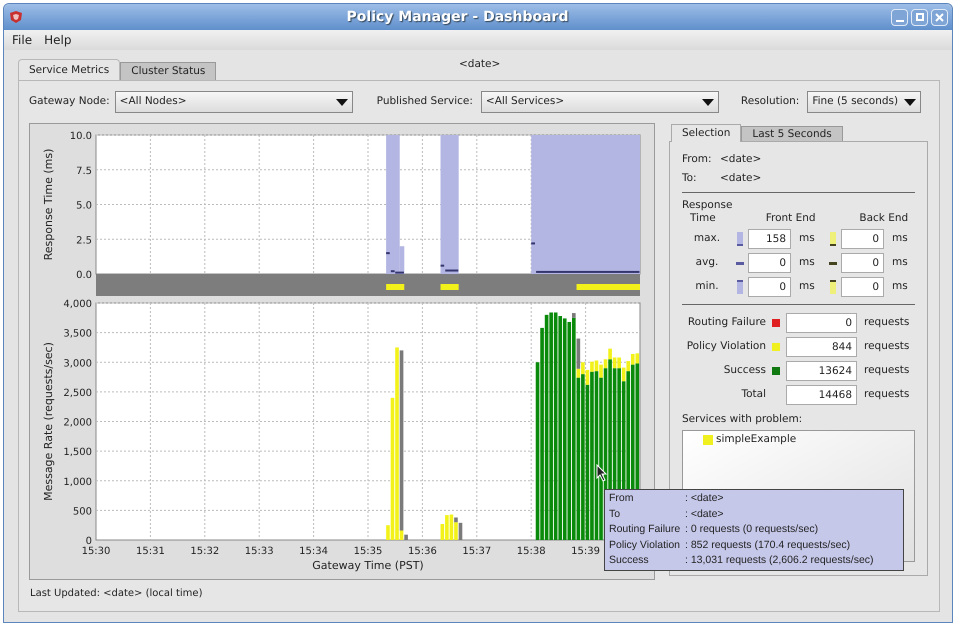  Describe the element at coordinates (602, 473) in the screenshot. I see `cursor-icon` at that location.